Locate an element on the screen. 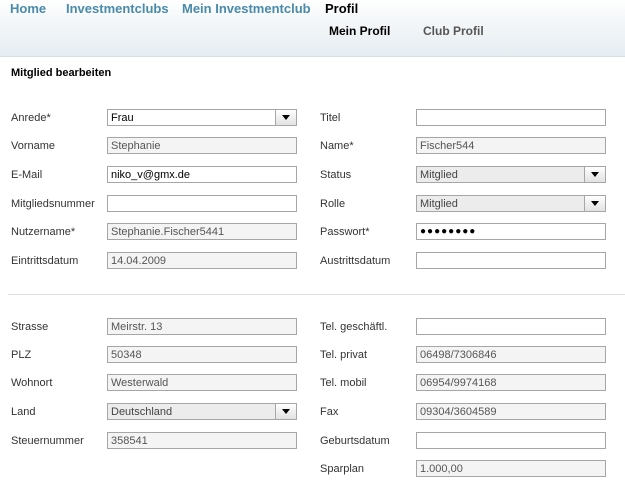 Image resolution: width=625 pixels, height=492 pixels. email-input: niko_v@gmx.de is located at coordinates (202, 174).